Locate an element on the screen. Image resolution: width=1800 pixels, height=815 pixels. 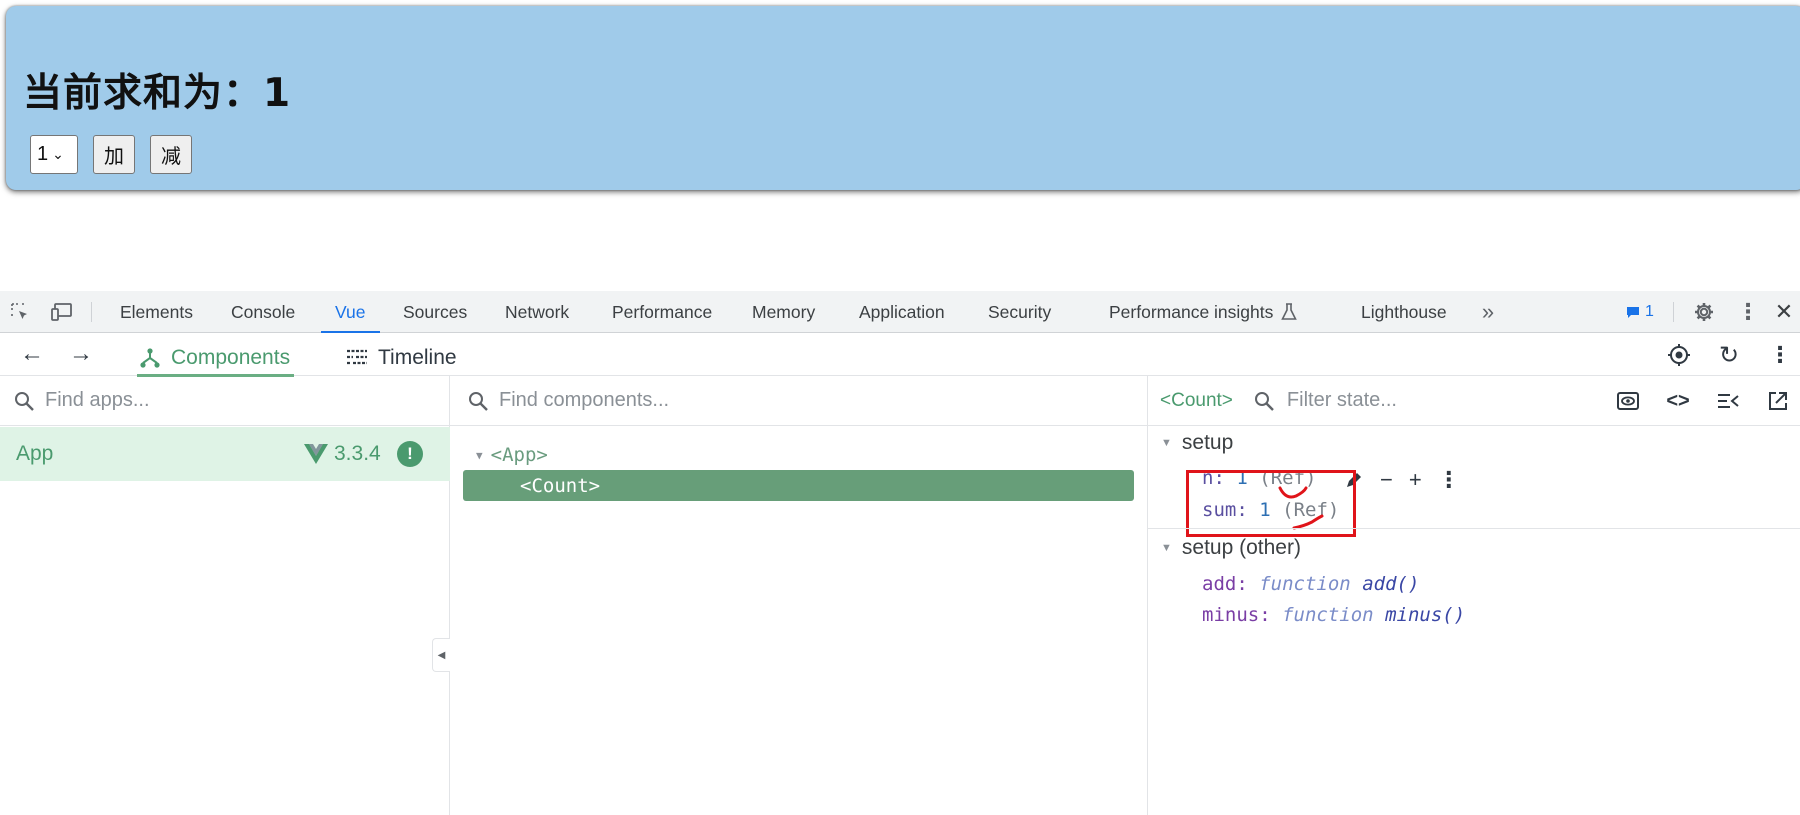
add-button: 加 is located at coordinates (114, 154).